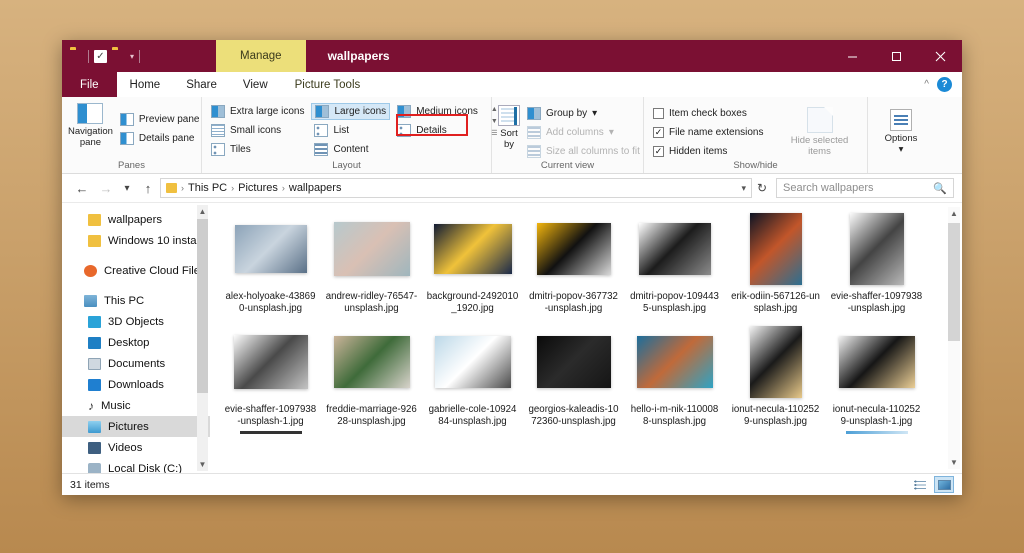 This screenshot has height=553, width=1024. What do you see at coordinates (136, 342) in the screenshot?
I see `sidebar-item-desktop: Desktop` at bounding box center [136, 342].